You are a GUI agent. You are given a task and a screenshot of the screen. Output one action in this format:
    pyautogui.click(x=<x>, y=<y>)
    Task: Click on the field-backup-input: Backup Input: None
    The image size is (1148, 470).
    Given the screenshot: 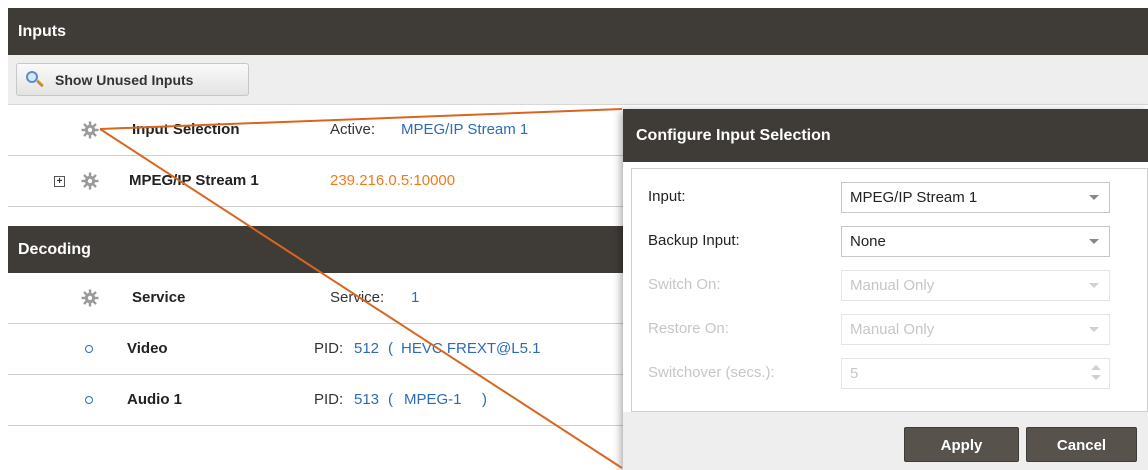 What is the action you would take?
    pyautogui.click(x=890, y=241)
    